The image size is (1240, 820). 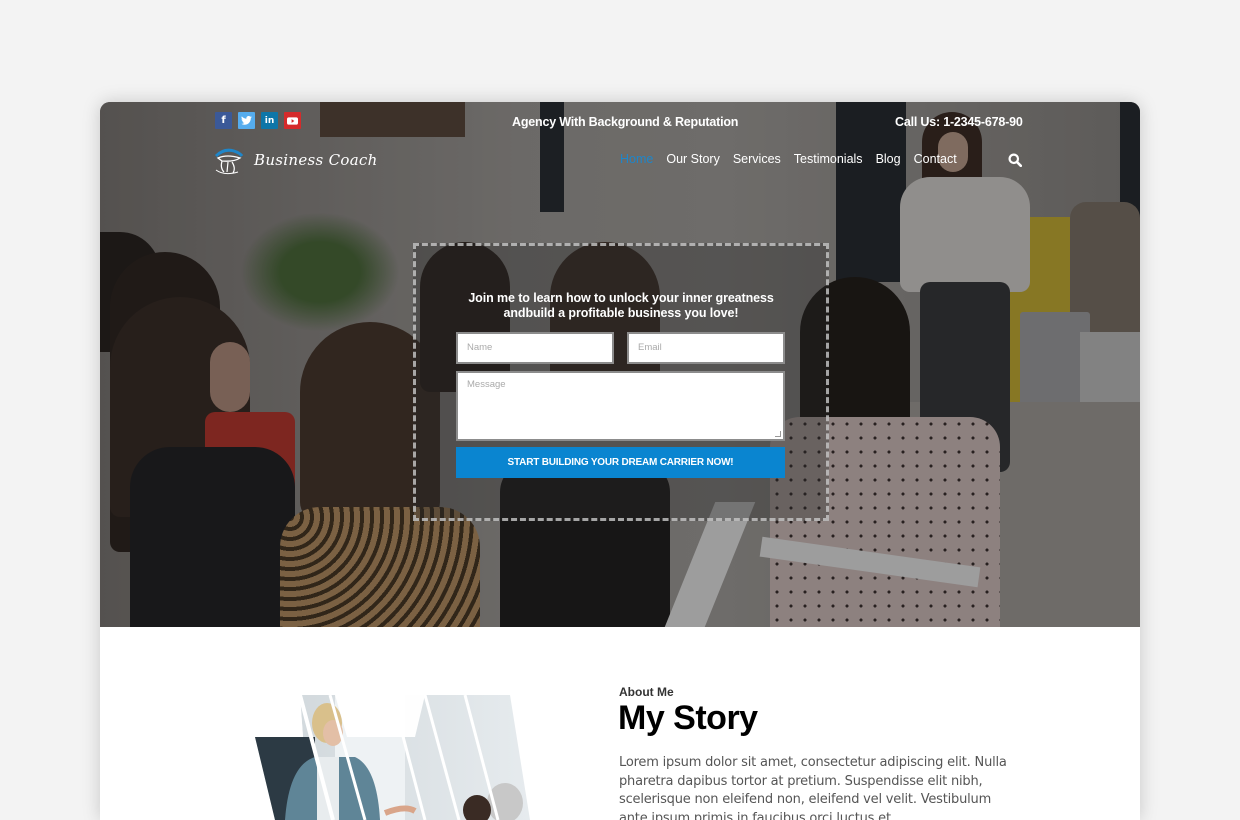 I want to click on submit-button: START BUILDING YOUR DREAM CARRIER NOW!, so click(x=620, y=462).